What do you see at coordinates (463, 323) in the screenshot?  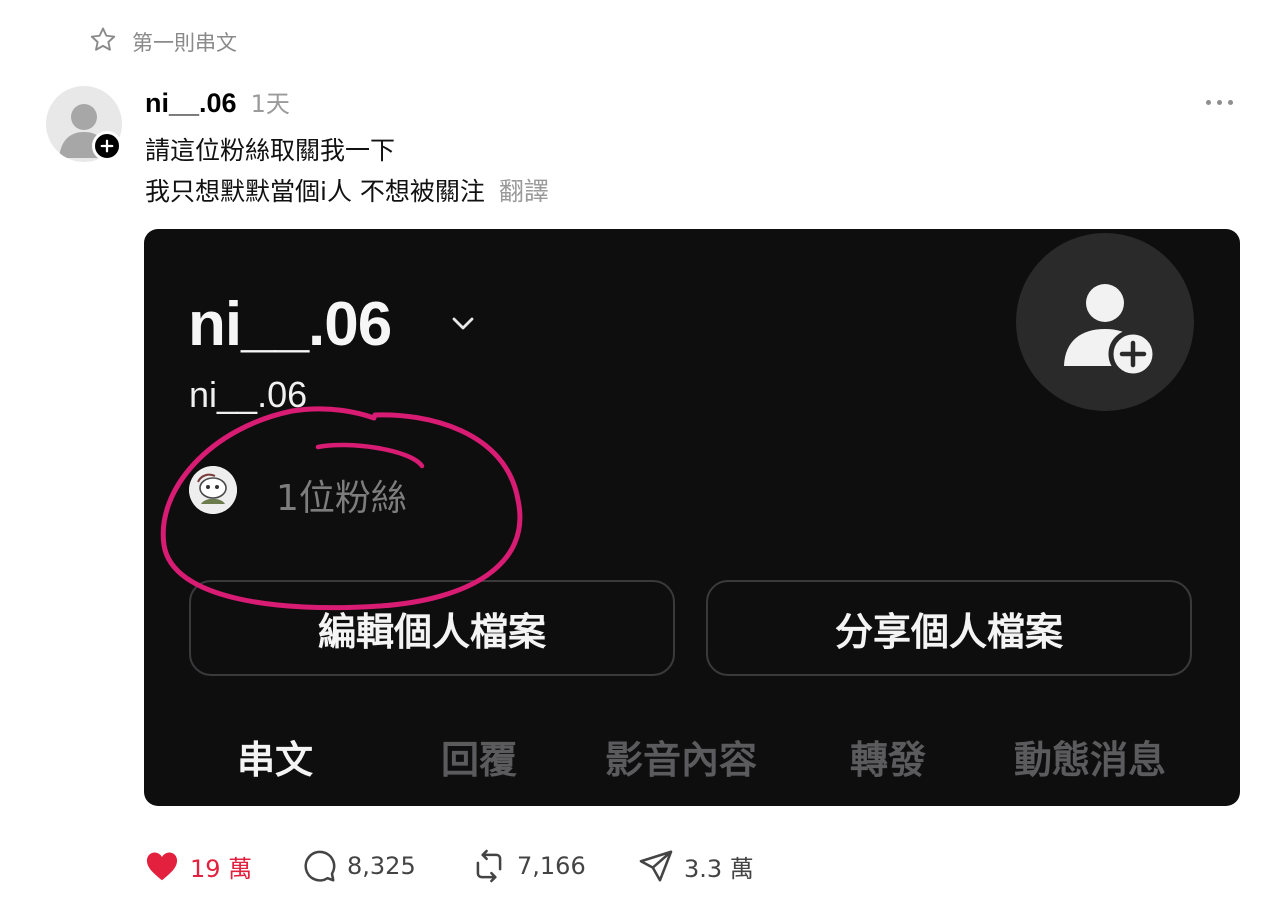 I see `chevron-down-icon` at bounding box center [463, 323].